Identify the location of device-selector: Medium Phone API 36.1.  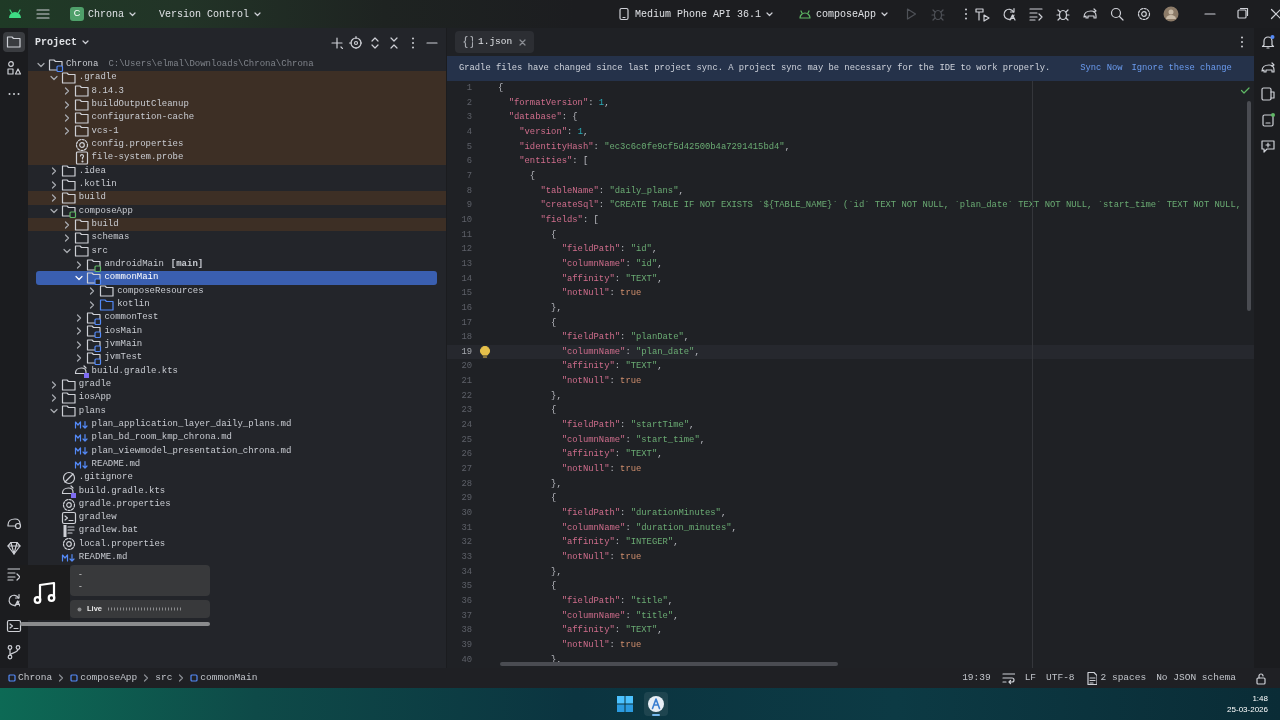
(696, 14).